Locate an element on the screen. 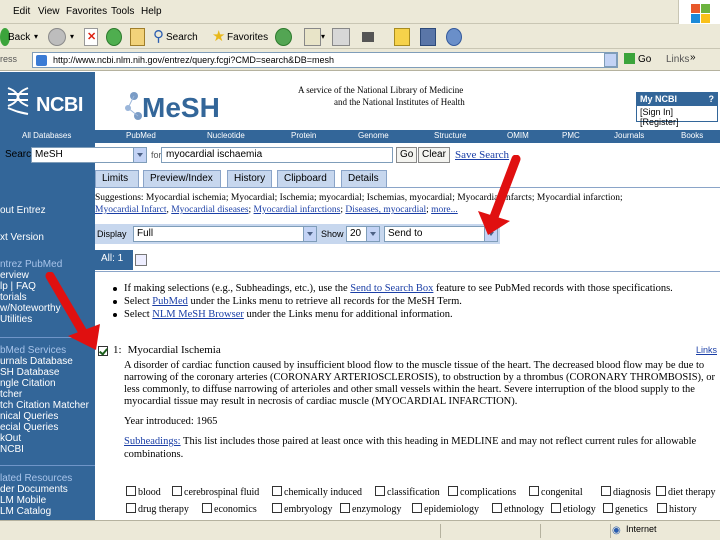  edit-icon is located at coordinates (368, 37).